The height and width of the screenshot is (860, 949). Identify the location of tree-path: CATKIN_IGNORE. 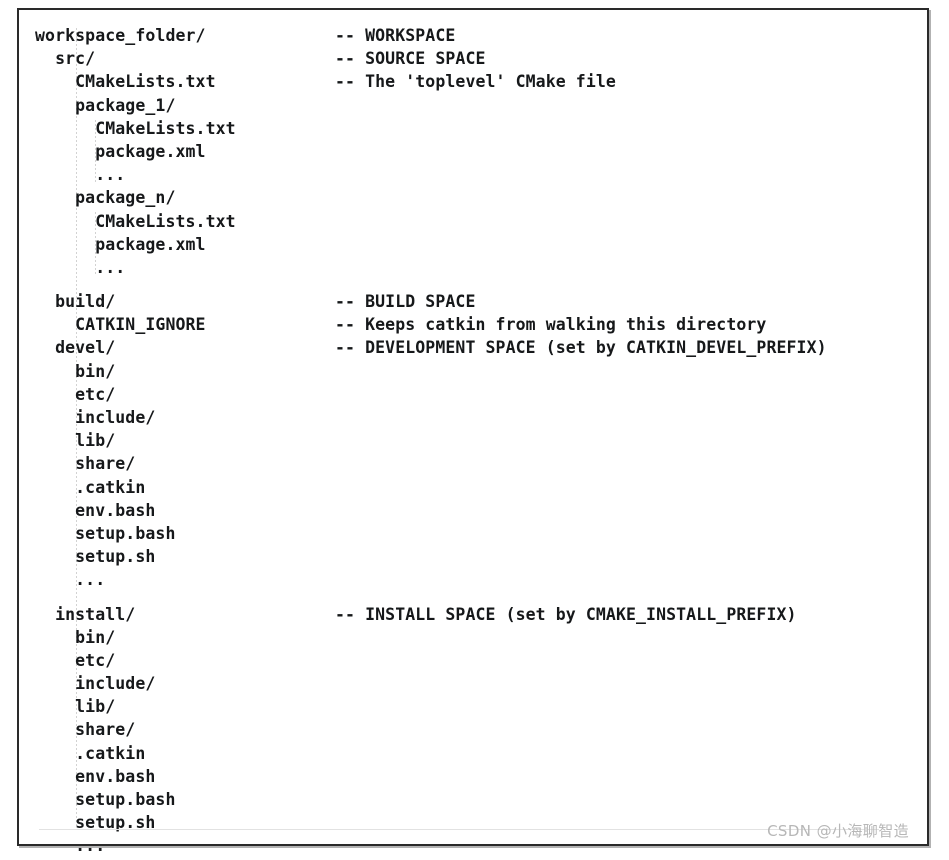
(120, 325).